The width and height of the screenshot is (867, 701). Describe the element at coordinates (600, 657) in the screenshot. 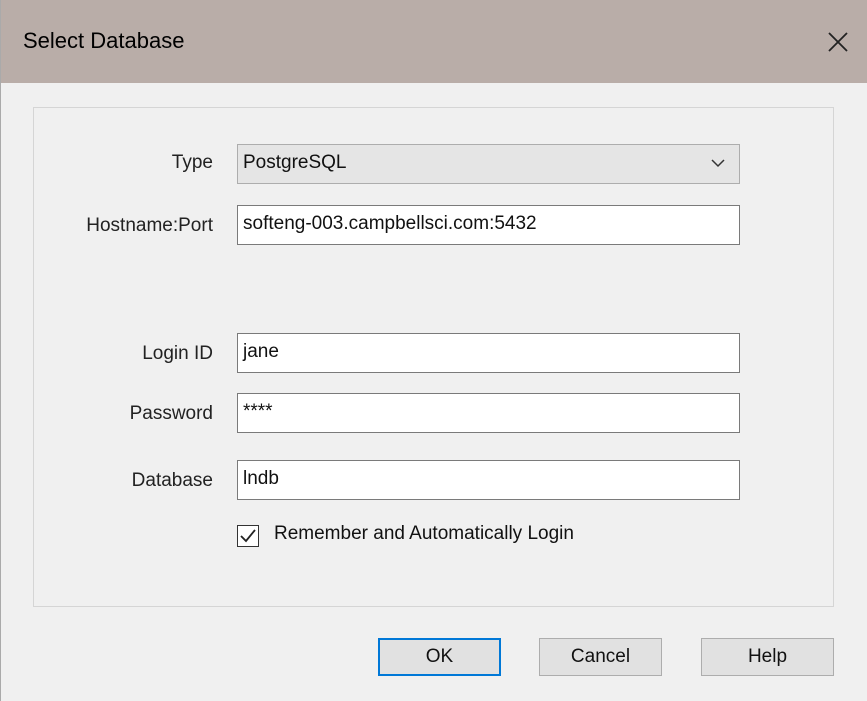

I see `cancel-button: Cancel` at that location.